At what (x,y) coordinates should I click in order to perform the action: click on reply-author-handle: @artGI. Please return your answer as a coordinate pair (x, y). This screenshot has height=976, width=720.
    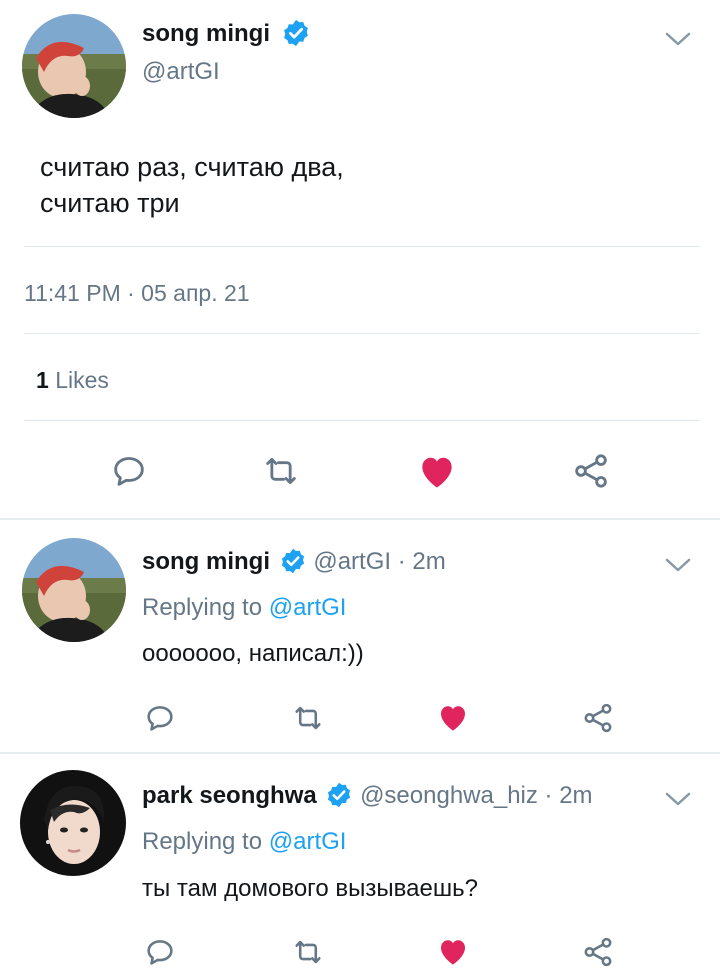
    Looking at the image, I should click on (352, 561).